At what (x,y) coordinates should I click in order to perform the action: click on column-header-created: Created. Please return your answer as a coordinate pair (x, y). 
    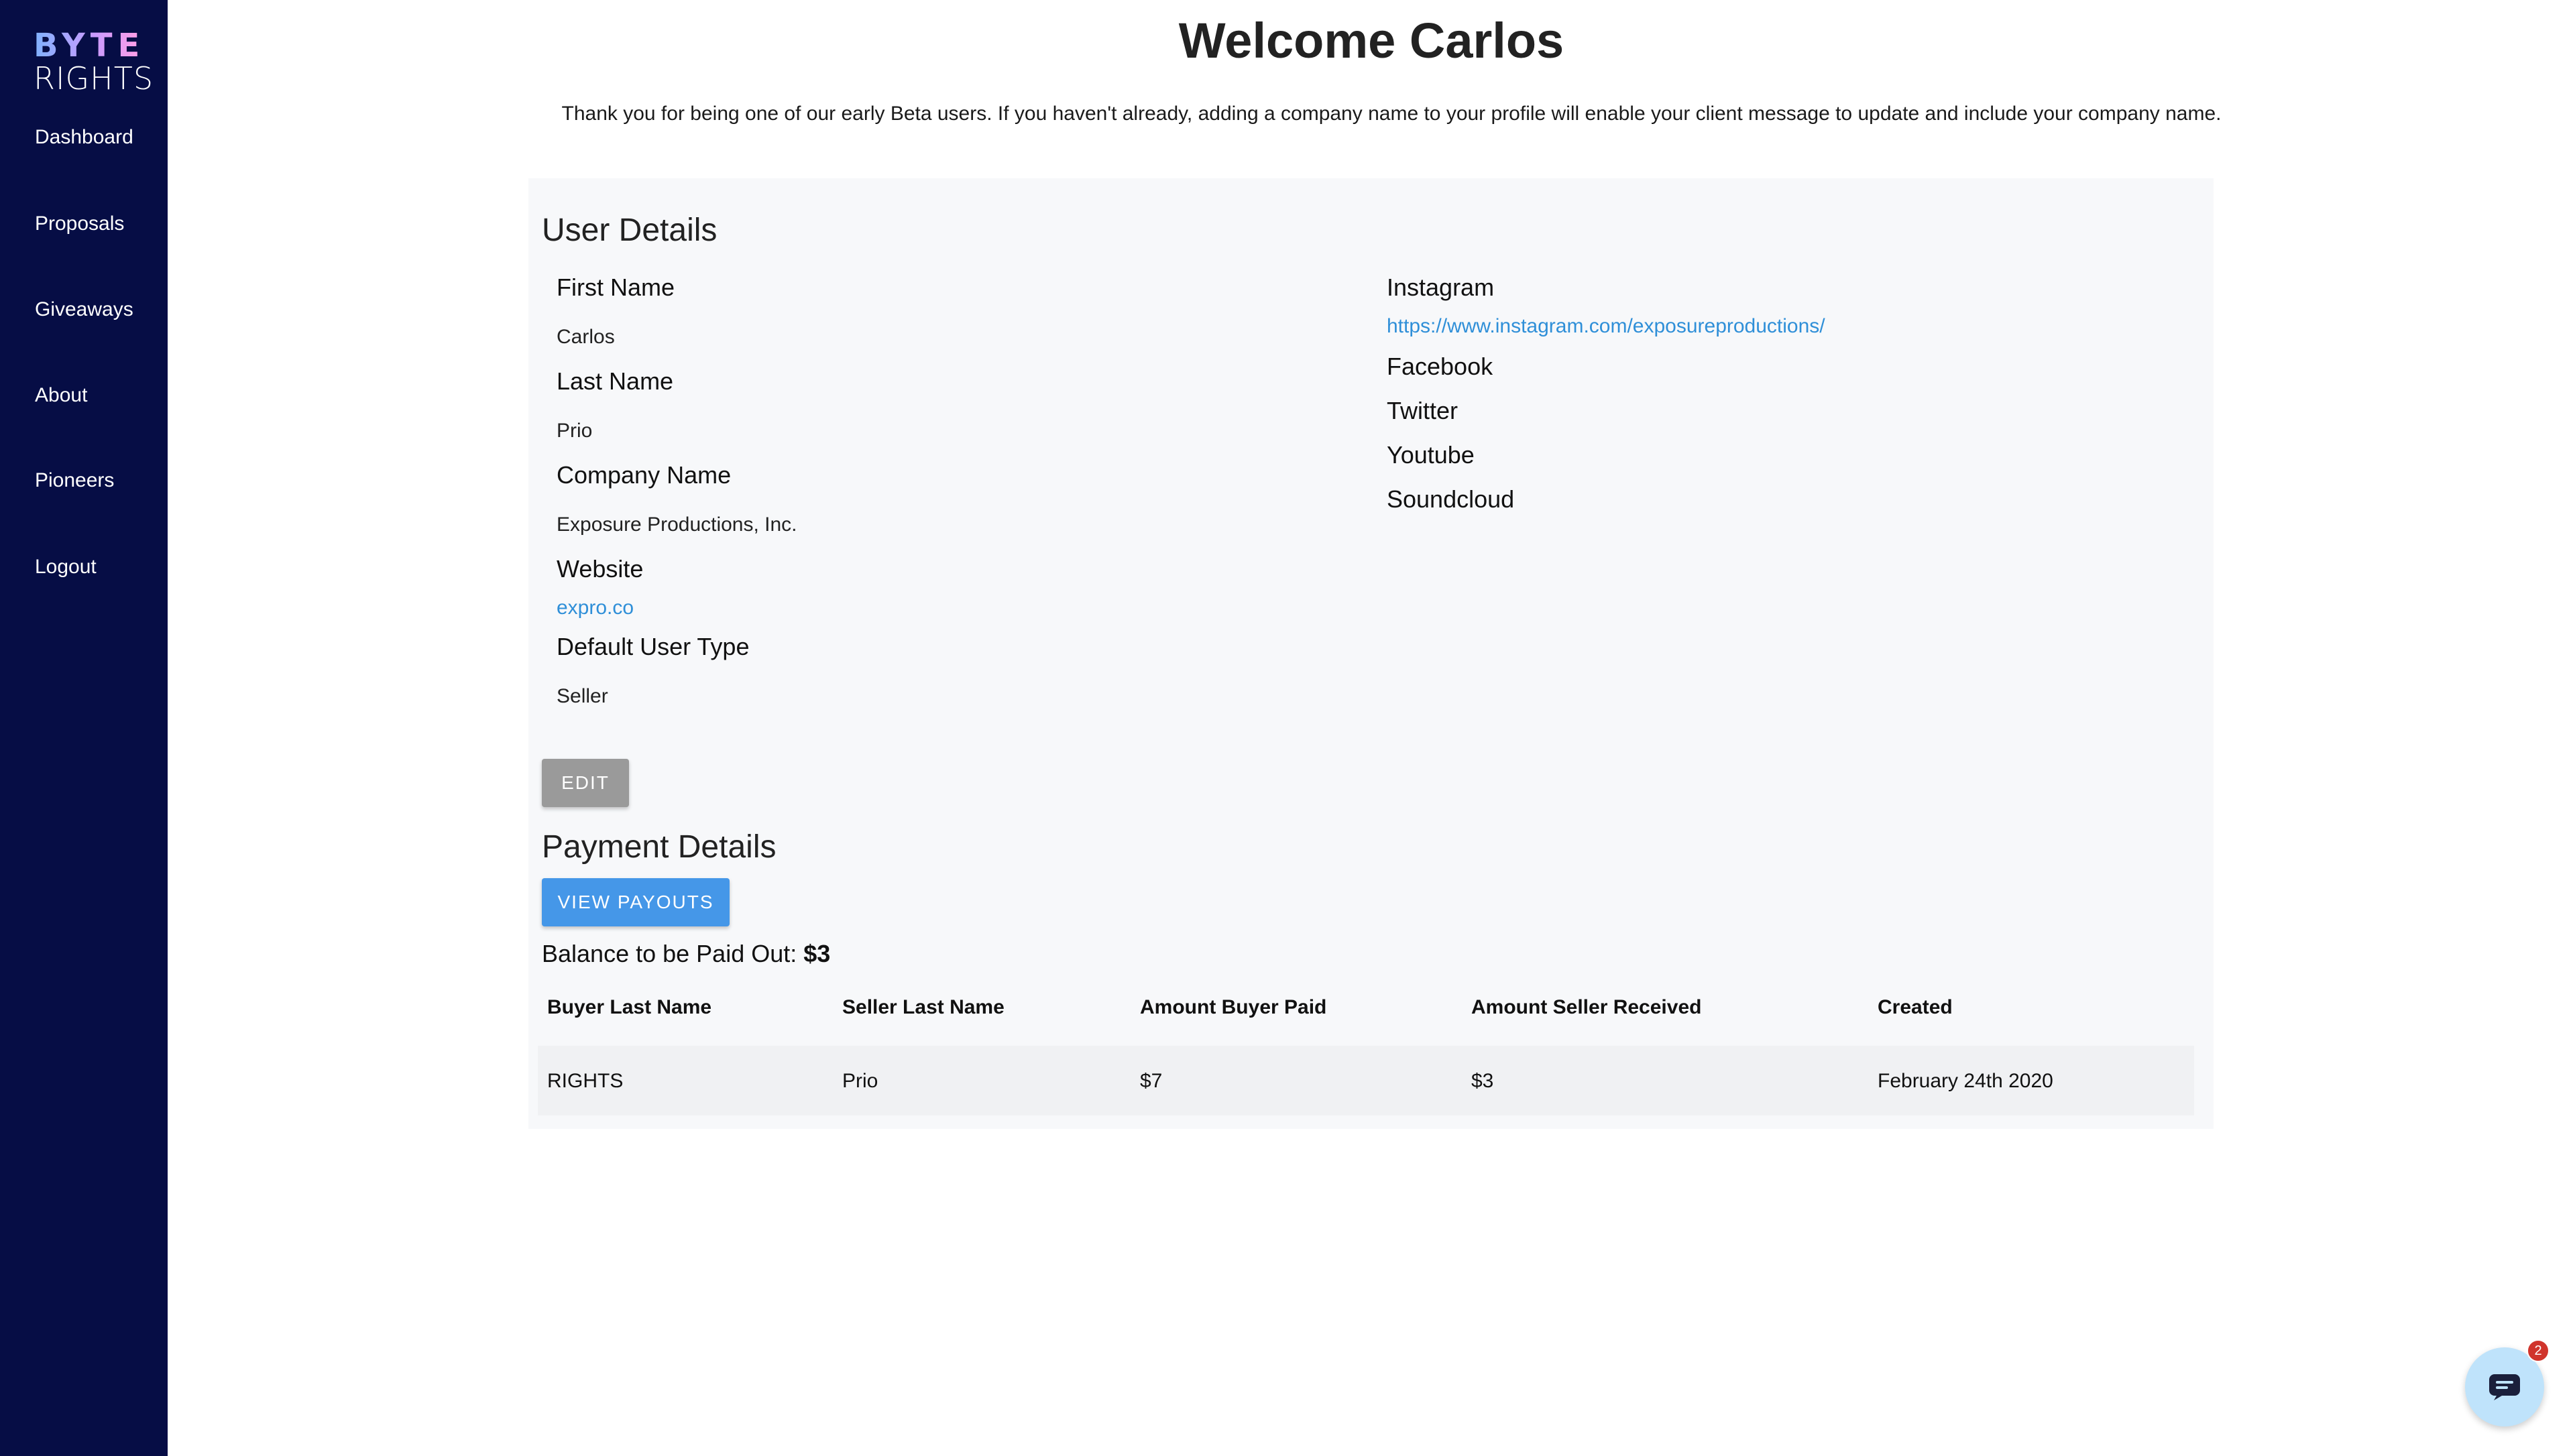
    Looking at the image, I should click on (1915, 1007).